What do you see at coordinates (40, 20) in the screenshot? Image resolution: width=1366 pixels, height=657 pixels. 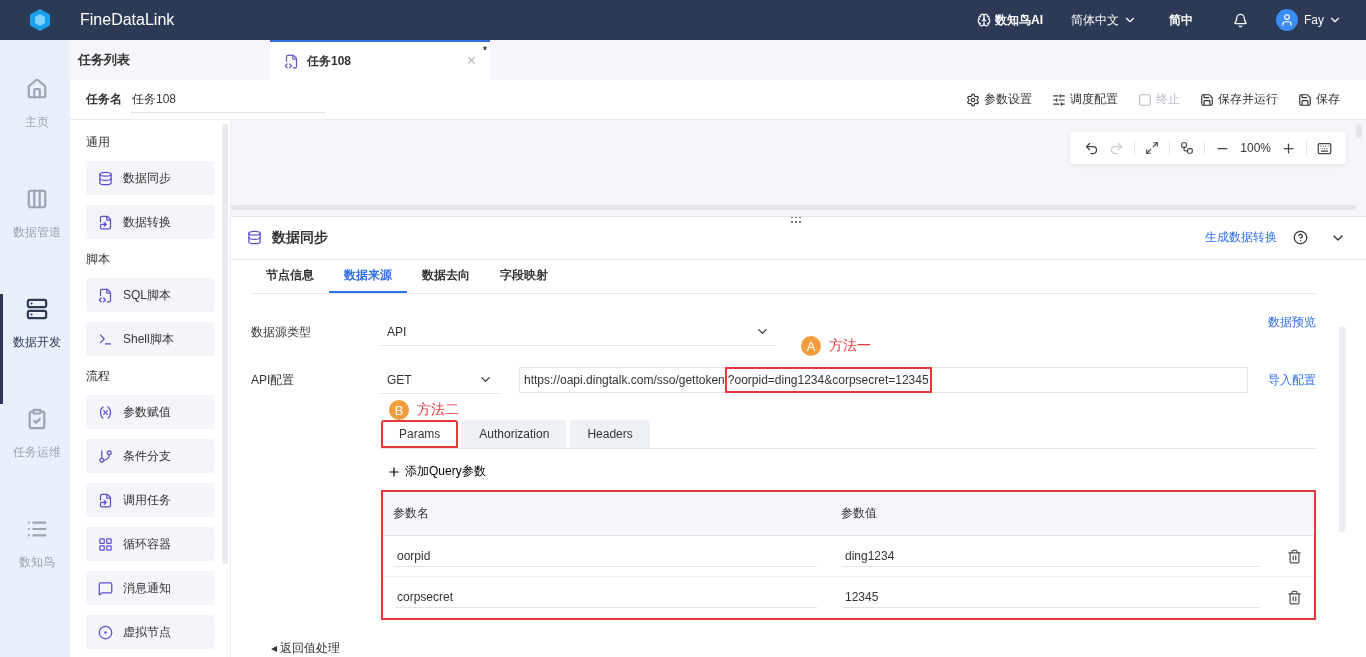 I see `logo-icon` at bounding box center [40, 20].